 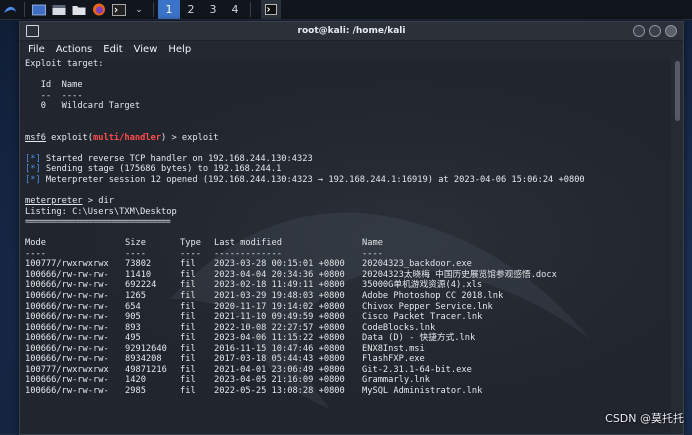 What do you see at coordinates (112, 49) in the screenshot?
I see `menu-edit: Edit` at bounding box center [112, 49].